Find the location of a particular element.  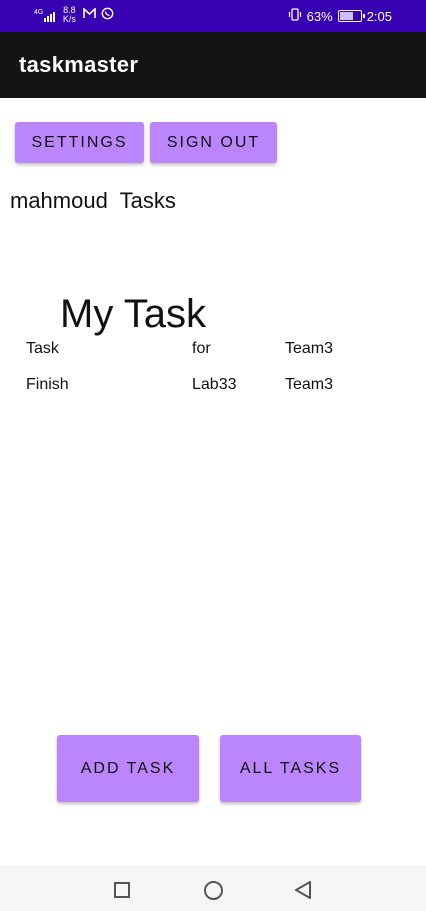

network-speed-unit: K/s is located at coordinates (69, 19).